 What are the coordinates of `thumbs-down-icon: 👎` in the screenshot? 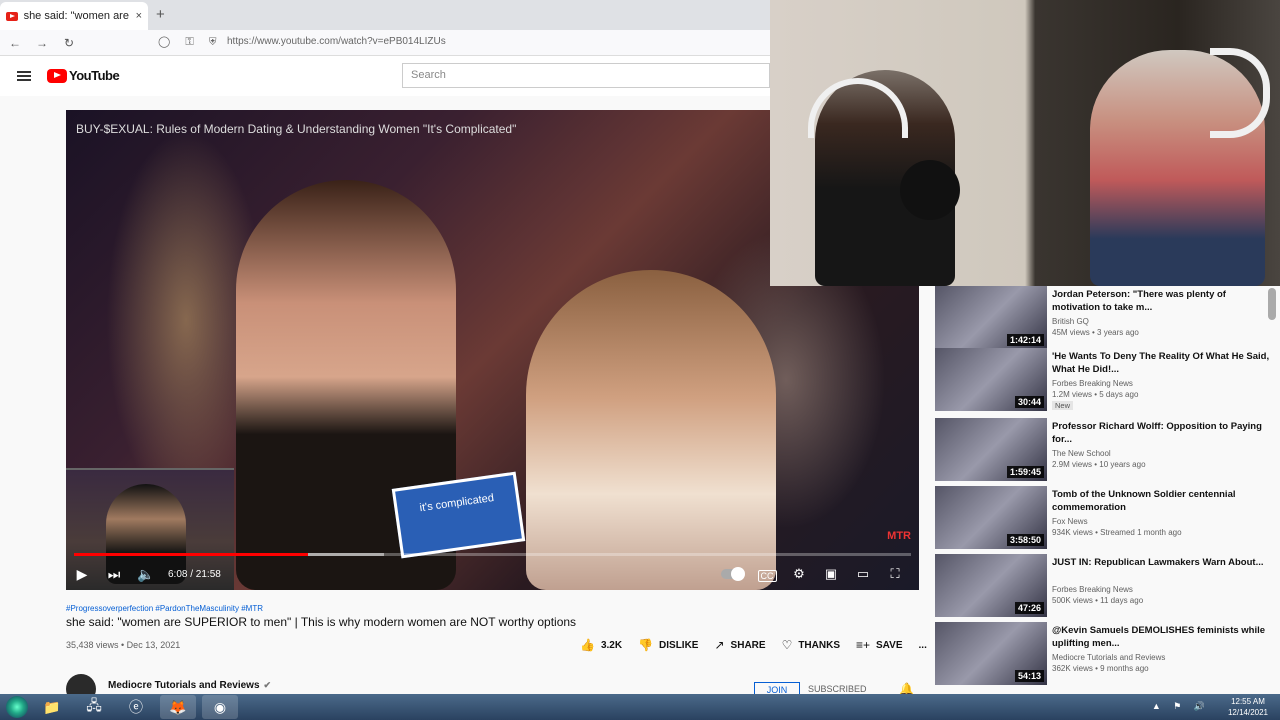 It's located at (646, 645).